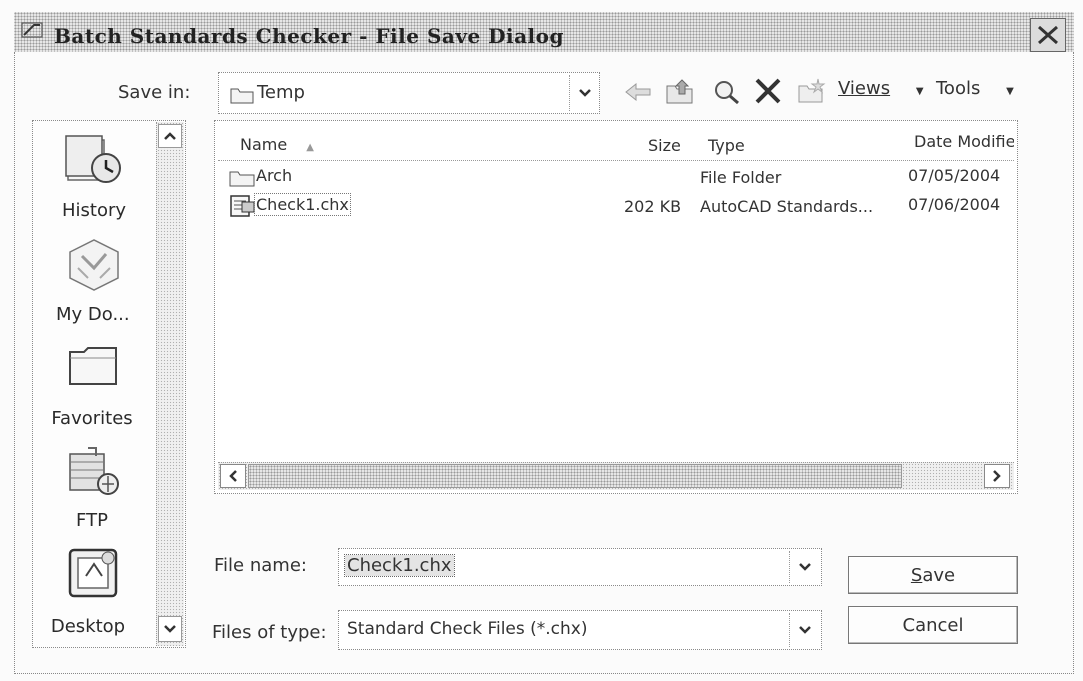 This screenshot has height=681, width=1083. Describe the element at coordinates (94, 366) in the screenshot. I see `favorites-folder-icon` at that location.